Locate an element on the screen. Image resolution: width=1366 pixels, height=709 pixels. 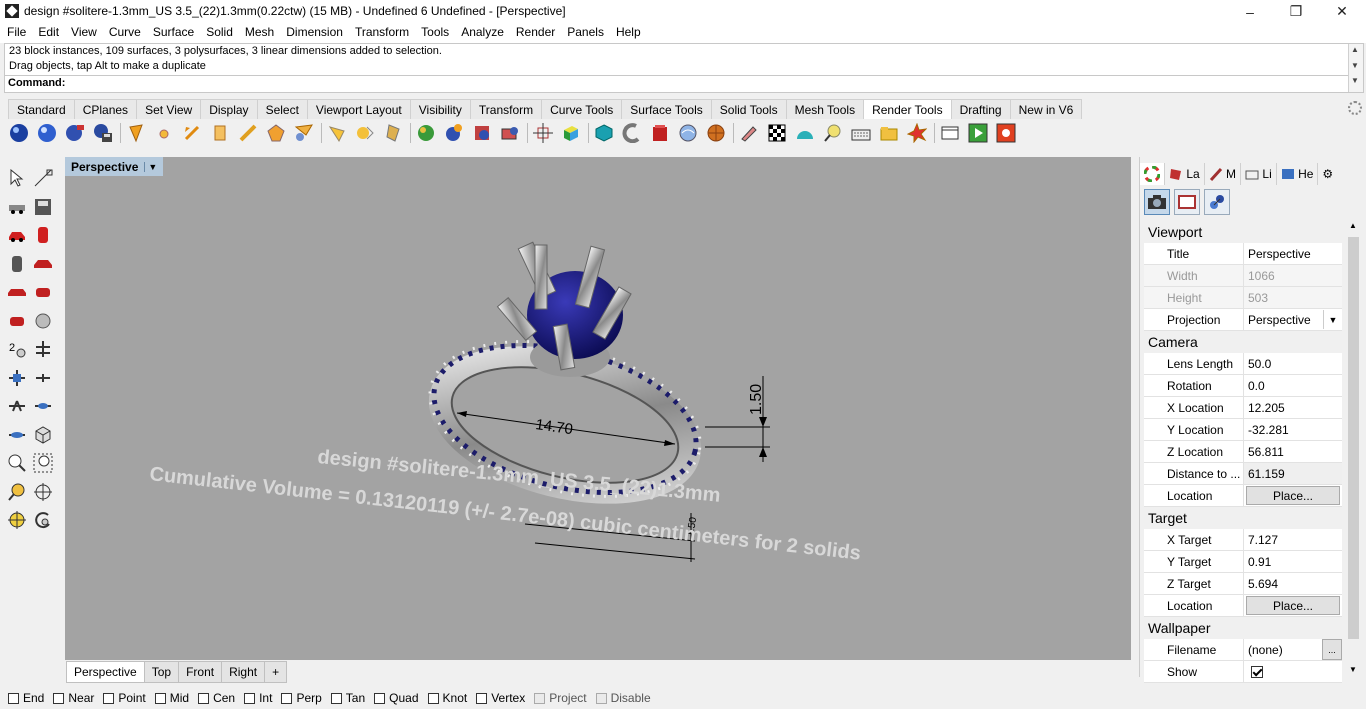
menu-tools: Tools is located at coordinates (434, 33).